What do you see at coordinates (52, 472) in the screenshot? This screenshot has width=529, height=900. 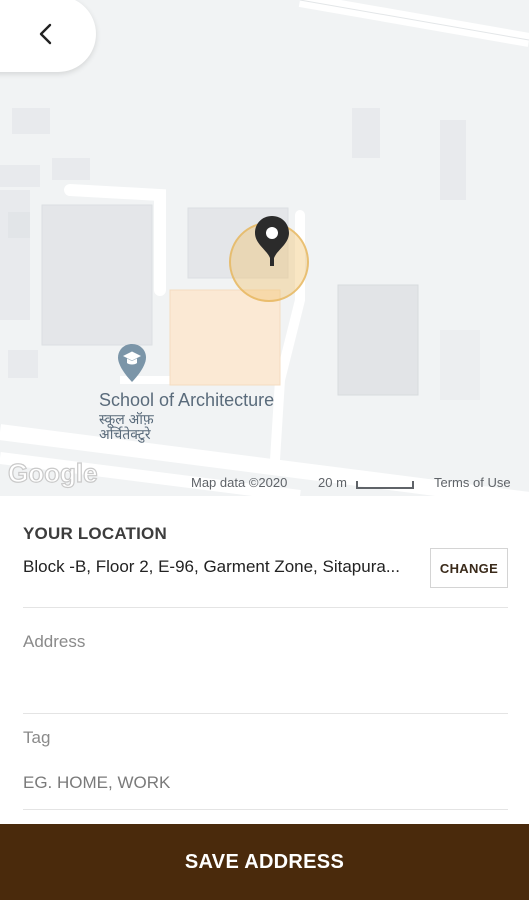 I see `google-logo: Google` at bounding box center [52, 472].